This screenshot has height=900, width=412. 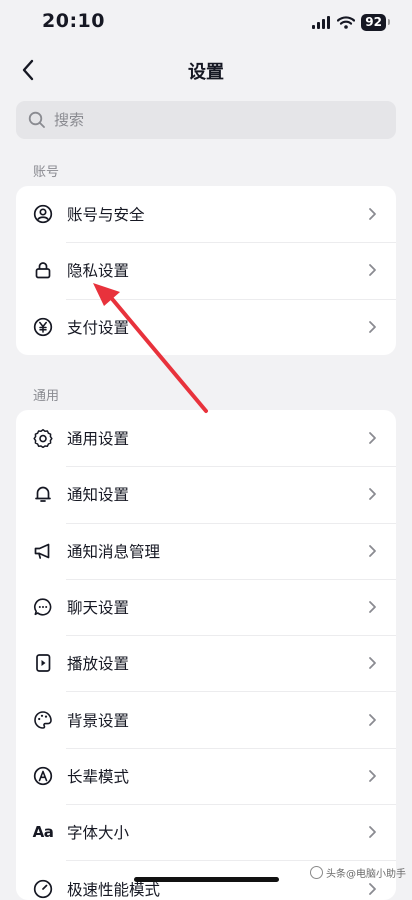 What do you see at coordinates (43, 494) in the screenshot?
I see `bell-icon` at bounding box center [43, 494].